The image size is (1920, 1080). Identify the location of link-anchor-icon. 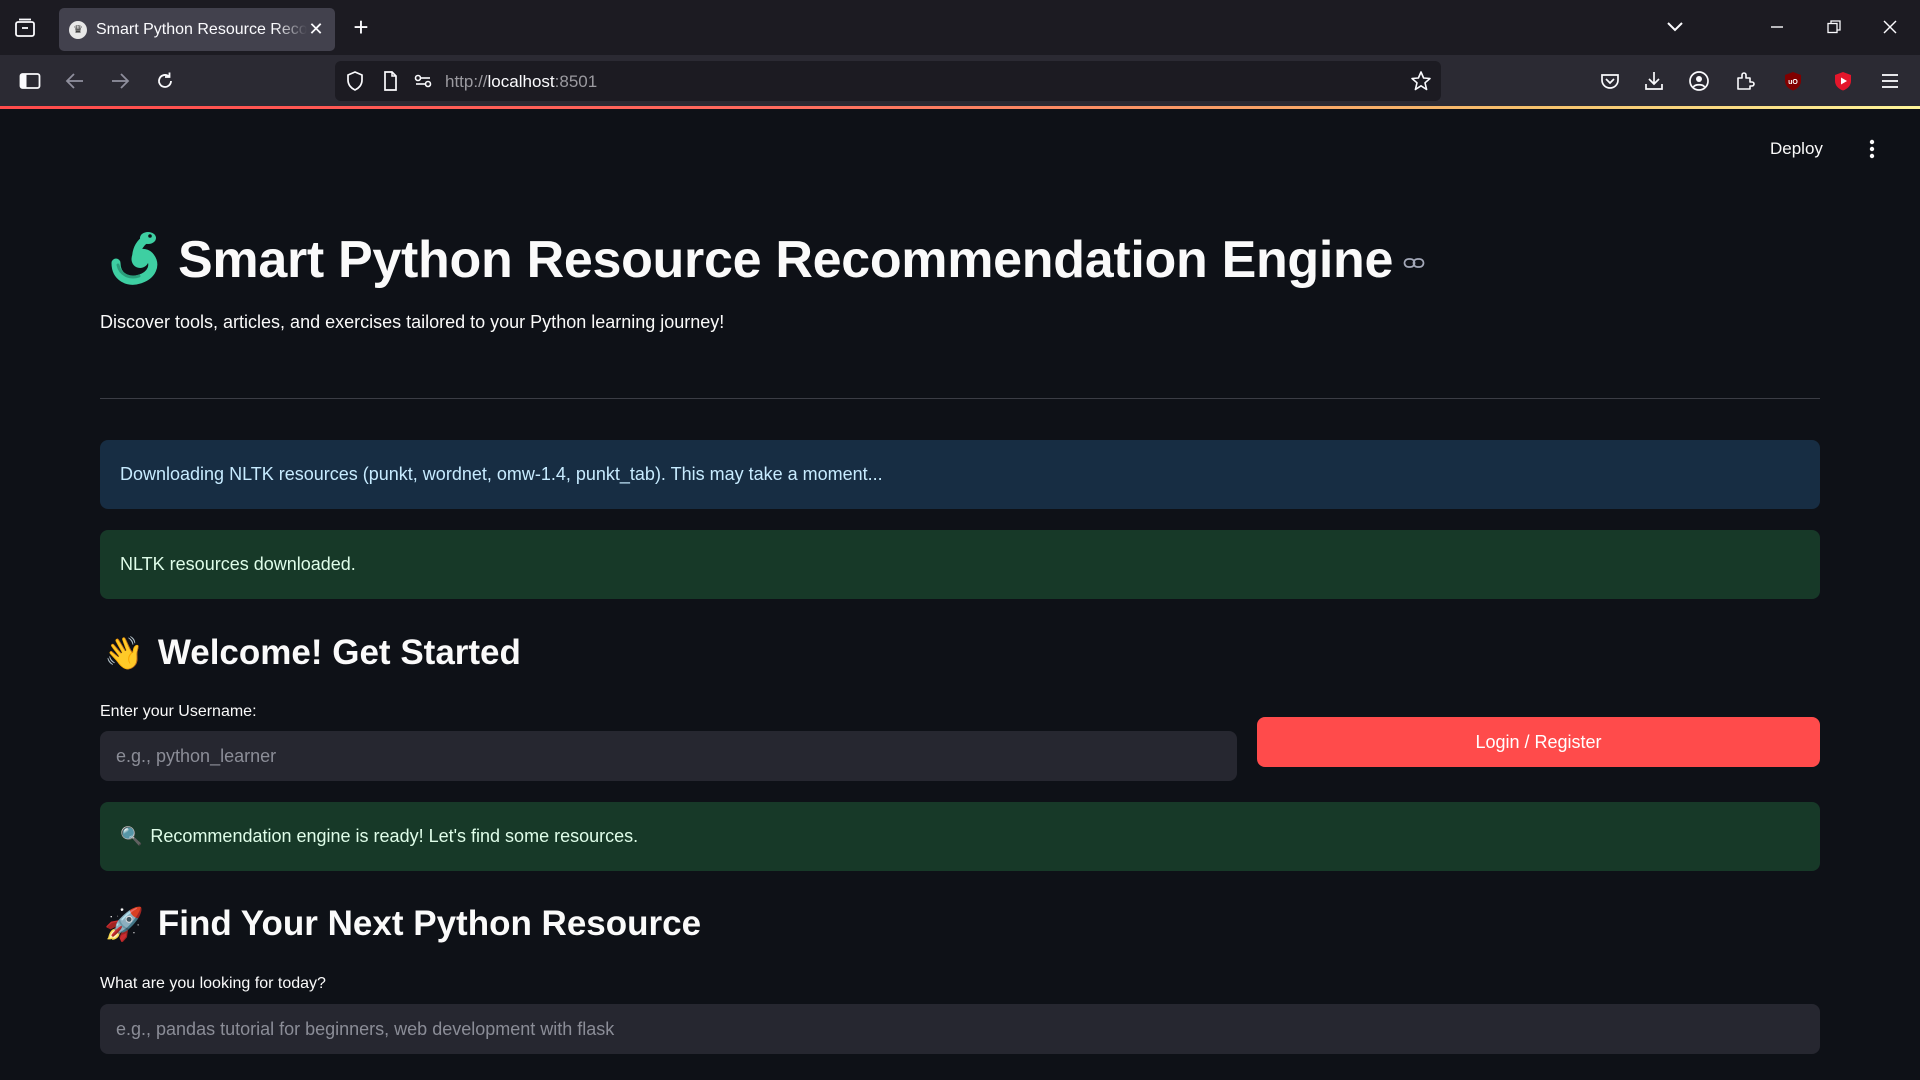
(1414, 265).